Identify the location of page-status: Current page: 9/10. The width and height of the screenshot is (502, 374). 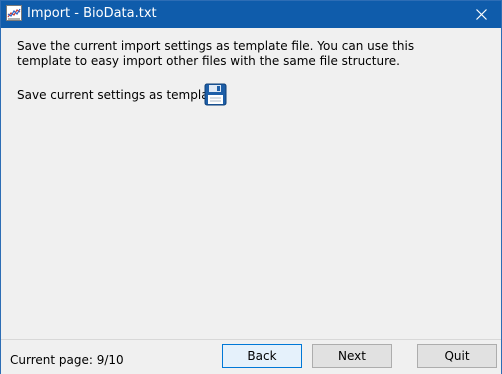
(67, 360).